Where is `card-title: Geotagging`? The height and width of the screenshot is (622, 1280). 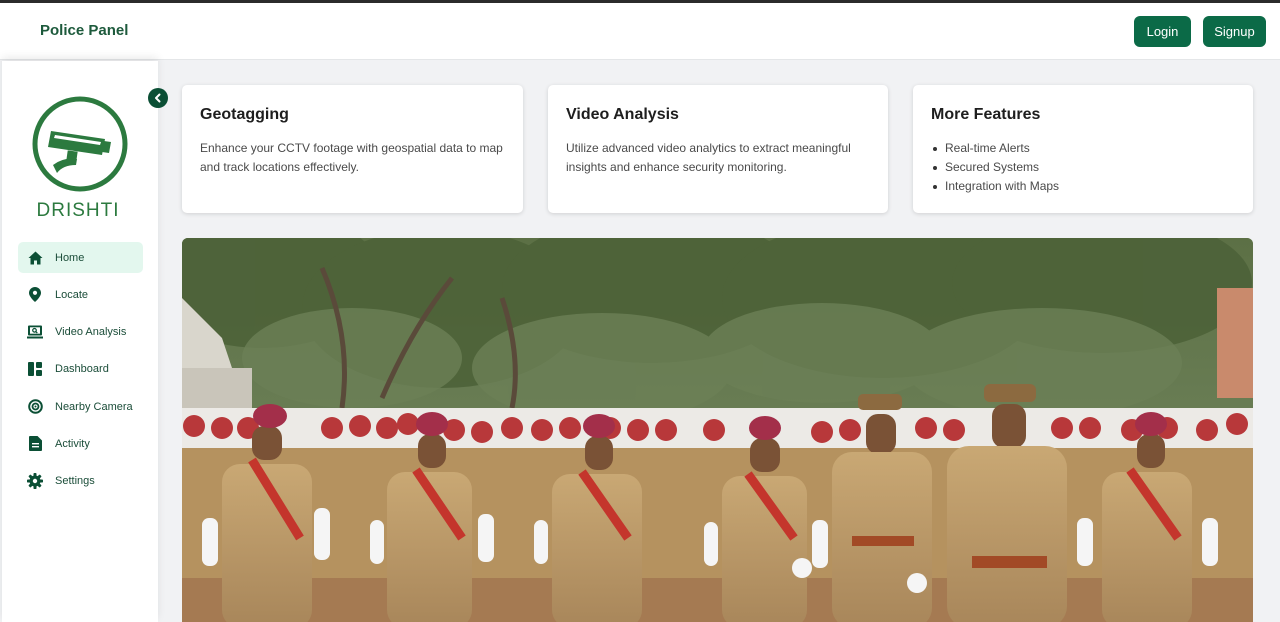 card-title: Geotagging is located at coordinates (244, 114).